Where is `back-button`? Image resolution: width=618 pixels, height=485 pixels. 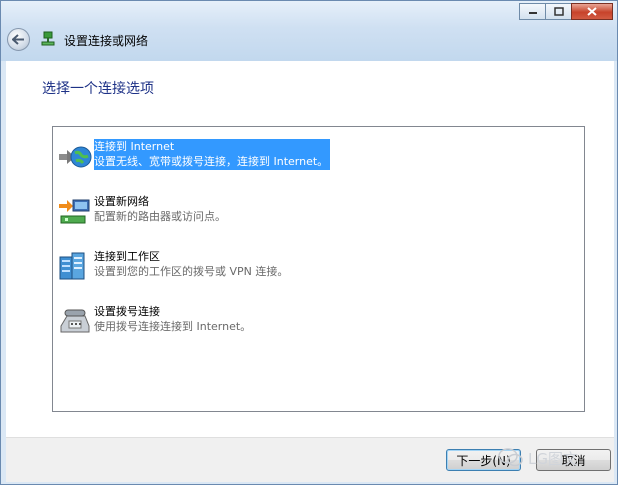 back-button is located at coordinates (18, 39).